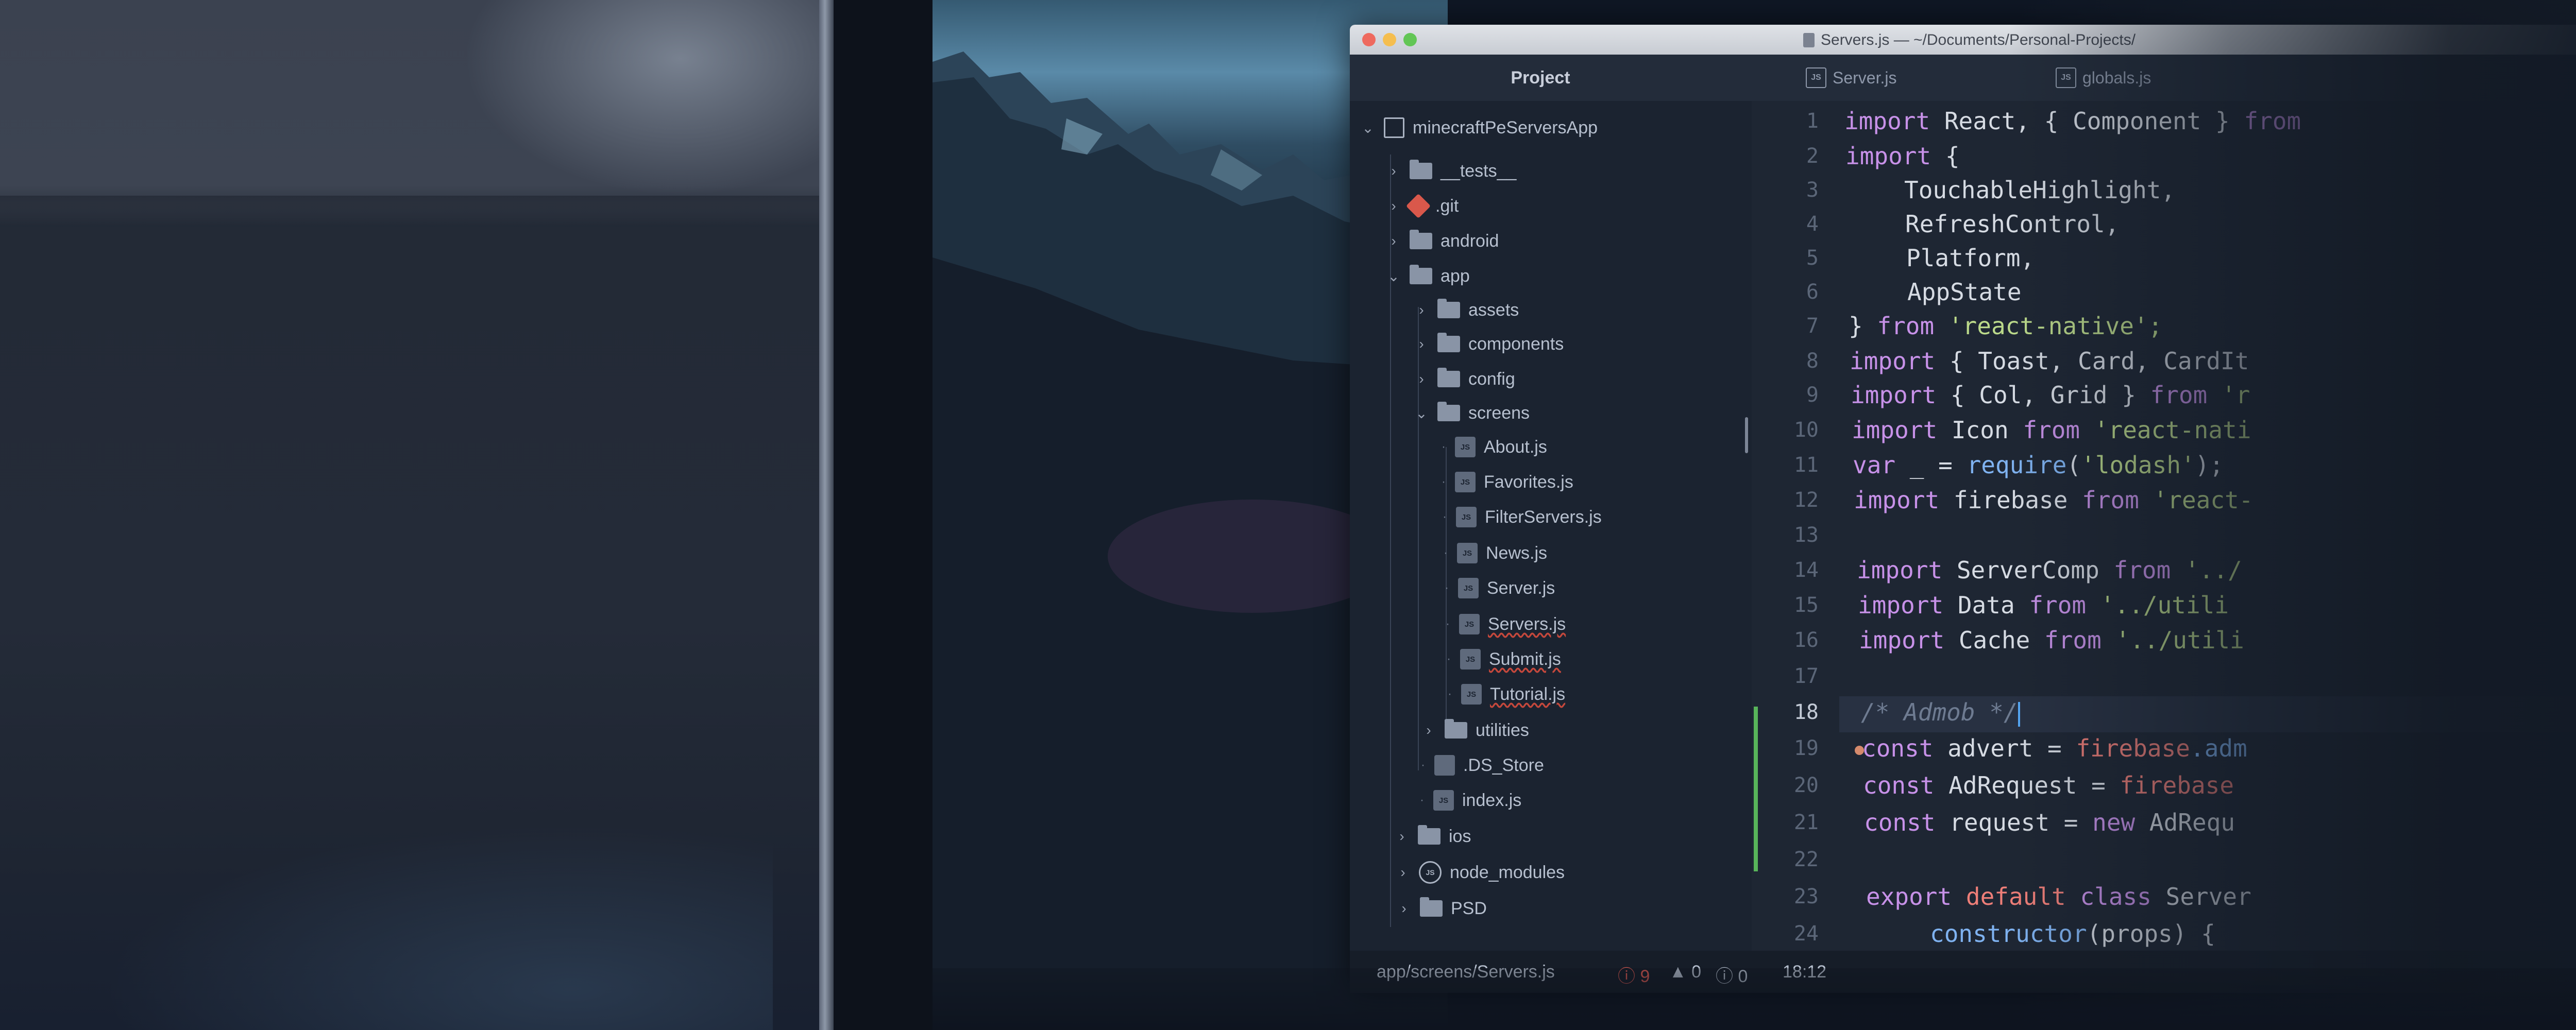  Describe the element at coordinates (2272, 121) in the screenshot. I see `code-token: from` at that location.